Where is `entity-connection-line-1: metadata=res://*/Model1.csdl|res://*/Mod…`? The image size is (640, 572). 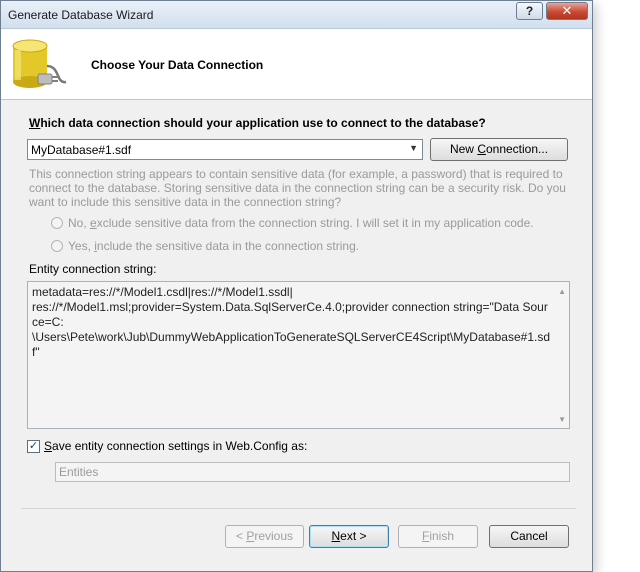 entity-connection-line-1: metadata=res://*/Model1.csdl|res://*/Mod… is located at coordinates (162, 292).